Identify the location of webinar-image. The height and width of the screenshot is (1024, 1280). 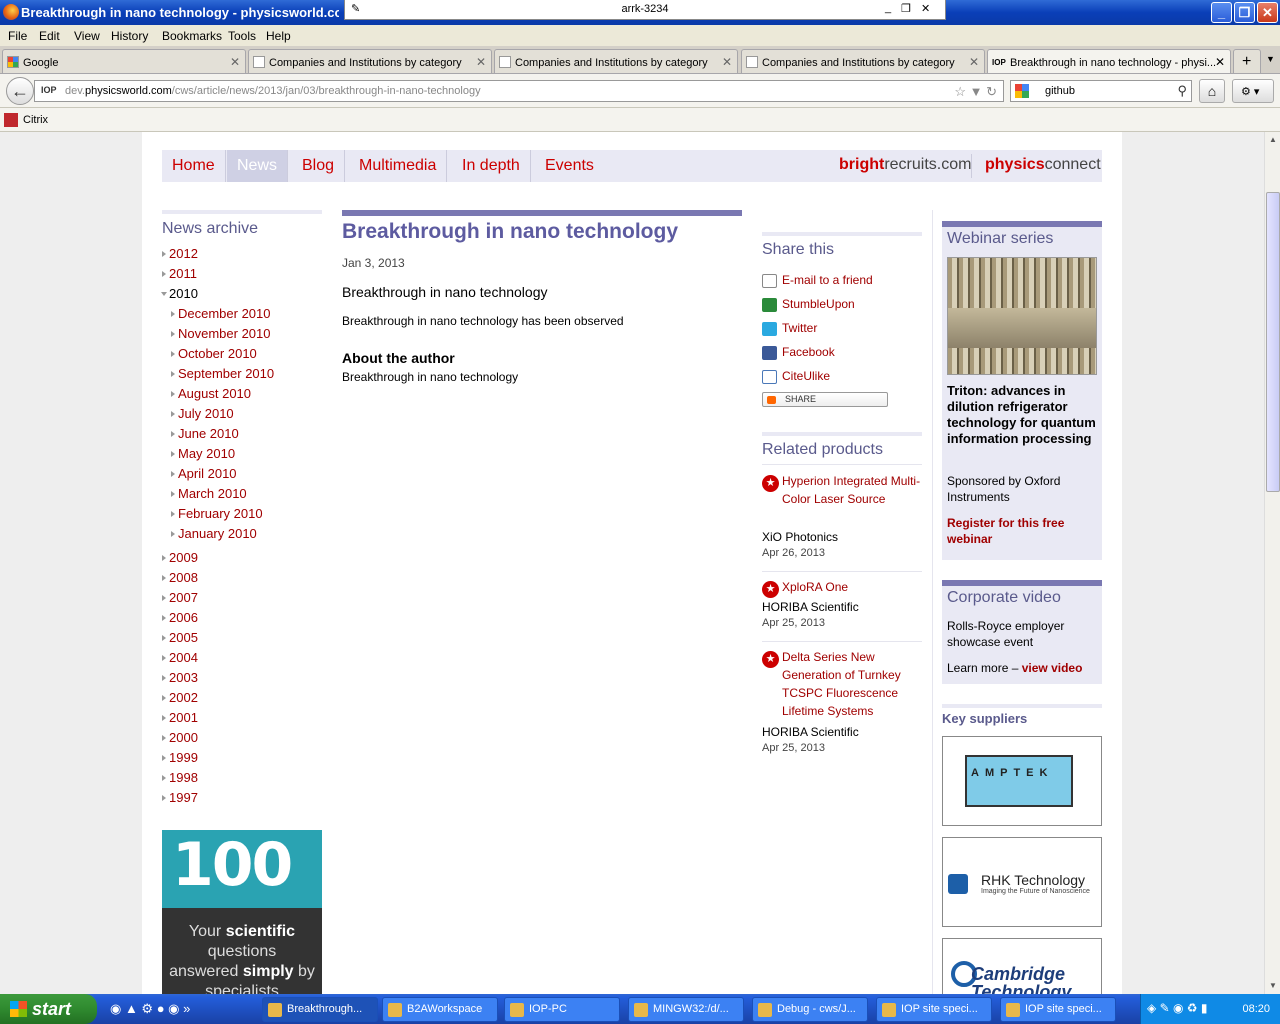
(1022, 316).